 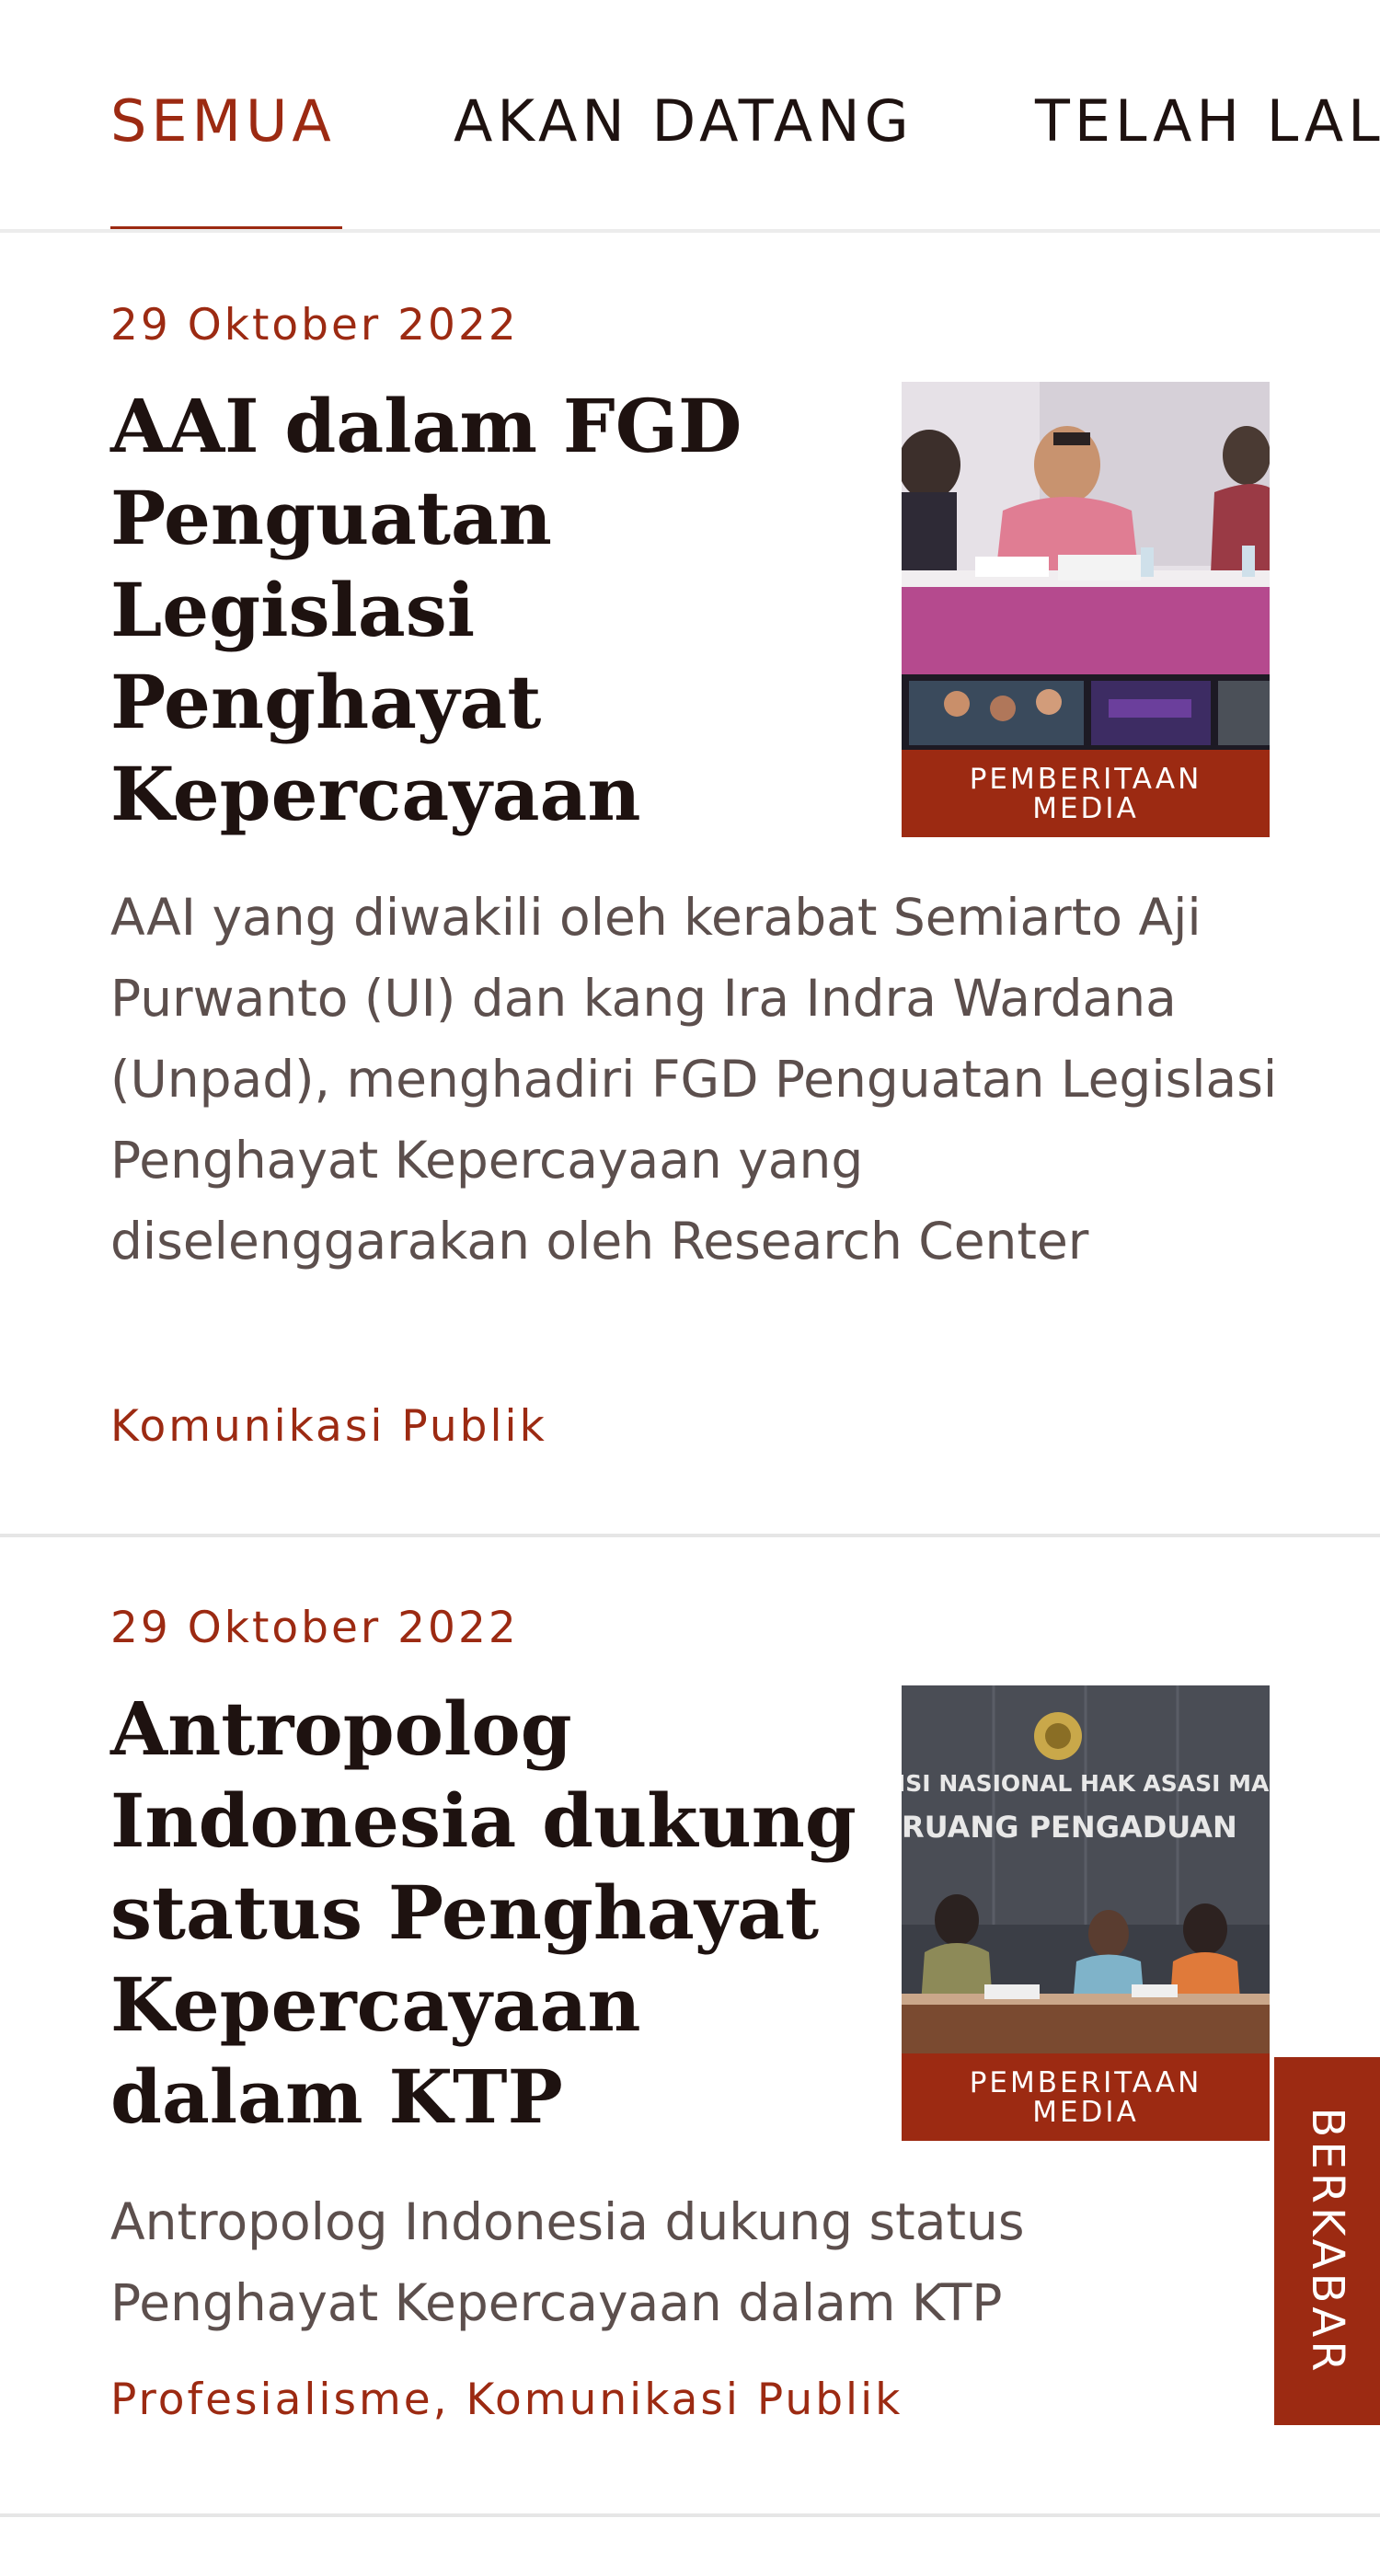 I want to click on article-categories: Komunikasi Publik, so click(x=328, y=1427).